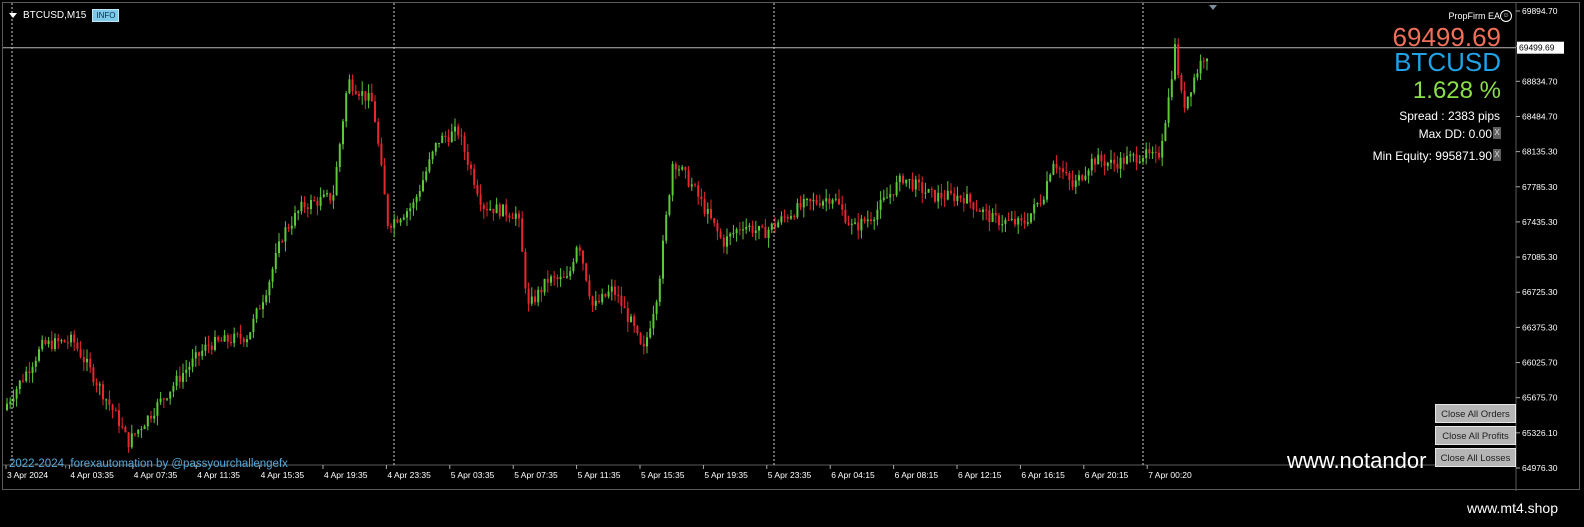 The width and height of the screenshot is (1584, 527). What do you see at coordinates (106, 15) in the screenshot?
I see `info-button: INFO` at bounding box center [106, 15].